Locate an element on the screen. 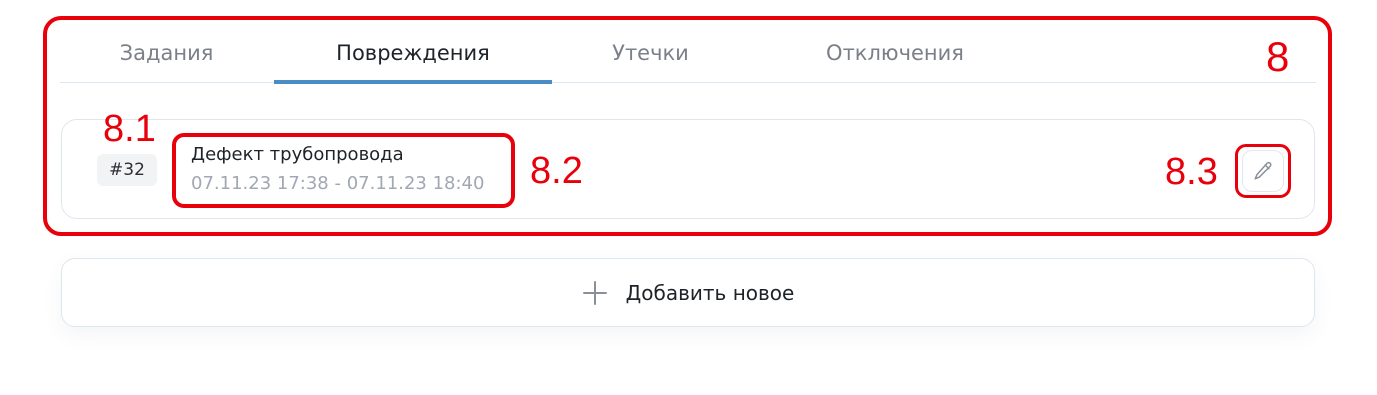  annotation-label-id-badge: 8.1 is located at coordinates (129, 129).